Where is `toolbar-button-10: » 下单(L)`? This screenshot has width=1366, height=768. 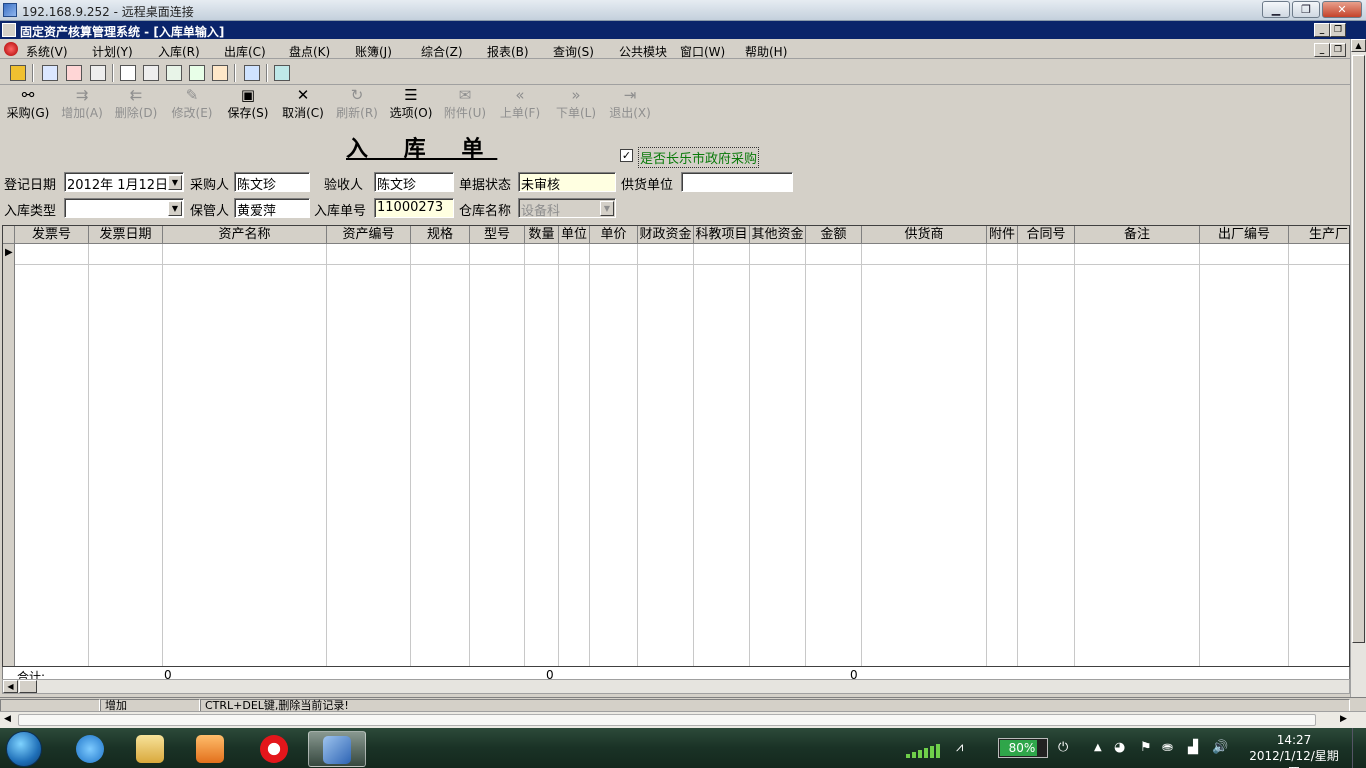 toolbar-button-10: » 下单(L) is located at coordinates (576, 104).